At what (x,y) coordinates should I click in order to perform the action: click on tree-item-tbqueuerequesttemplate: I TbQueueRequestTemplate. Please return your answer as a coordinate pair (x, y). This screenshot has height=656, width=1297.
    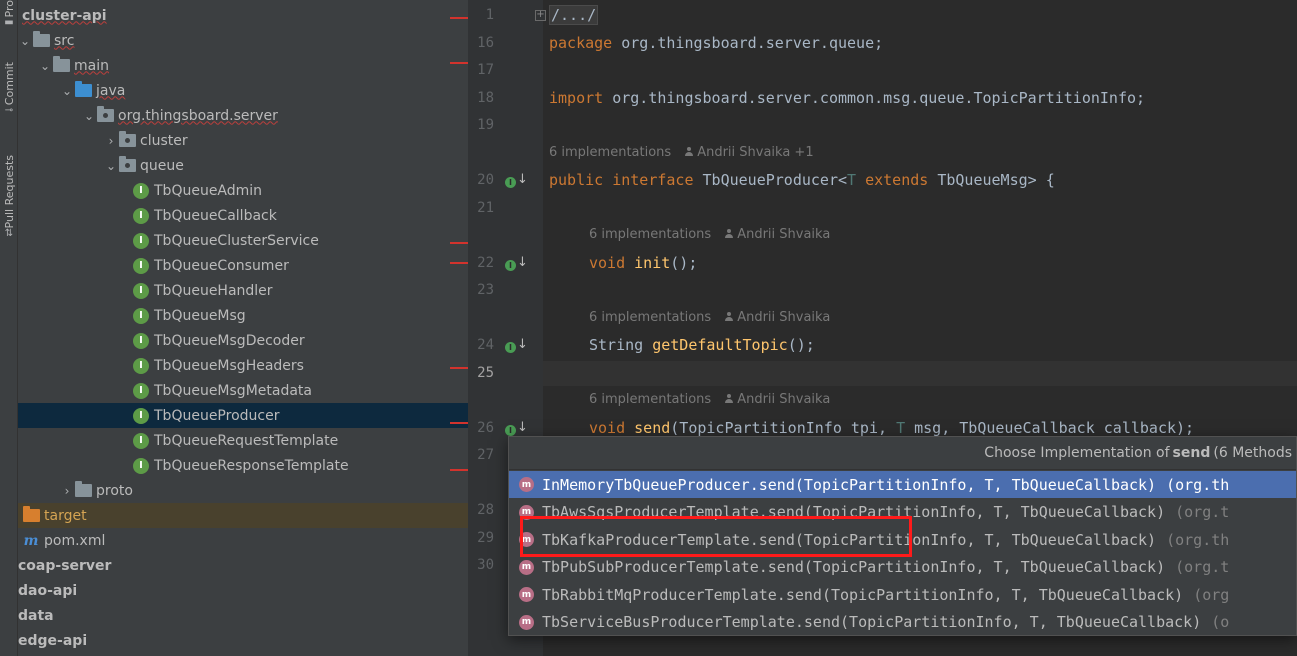
    Looking at the image, I should click on (243, 440).